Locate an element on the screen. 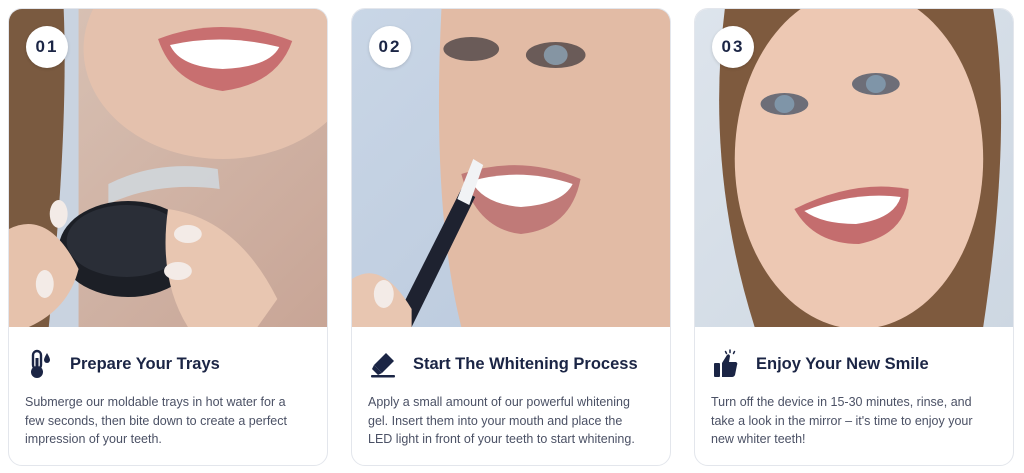 This screenshot has width=1024, height=473. step-title-row: Start The Whitening Process is located at coordinates (511, 364).